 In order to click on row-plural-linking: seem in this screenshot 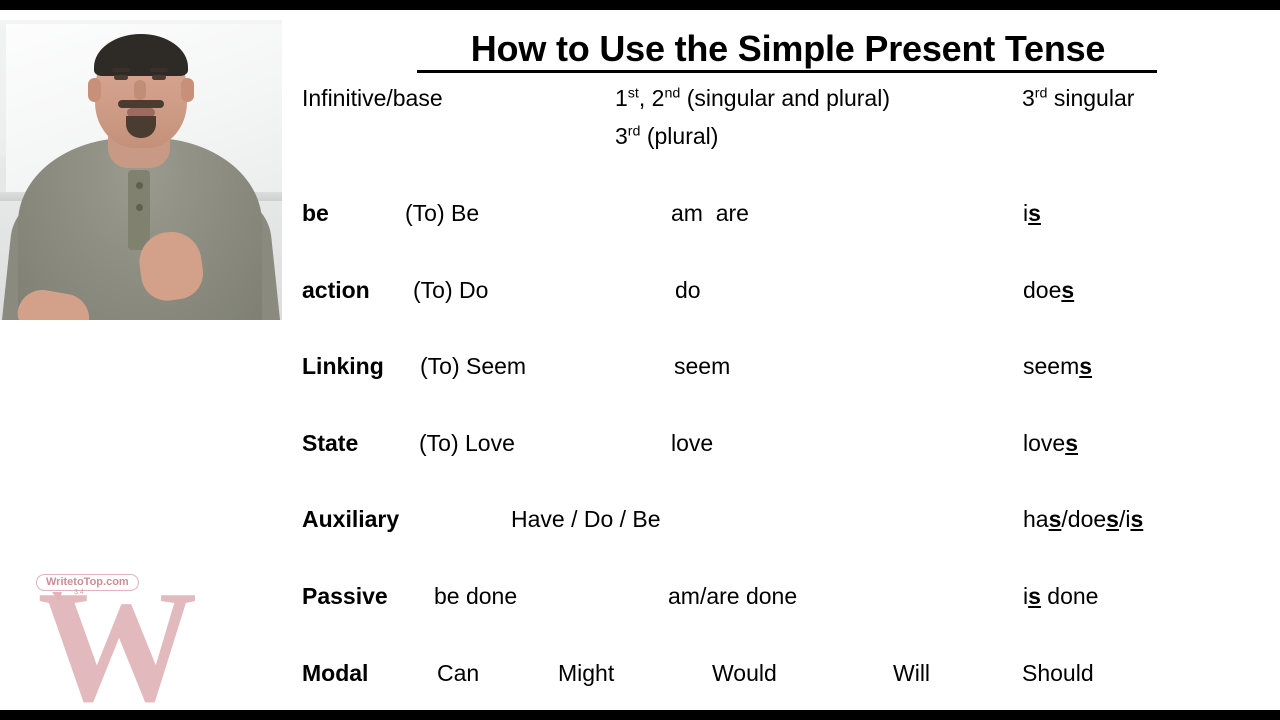, I will do `click(702, 366)`.